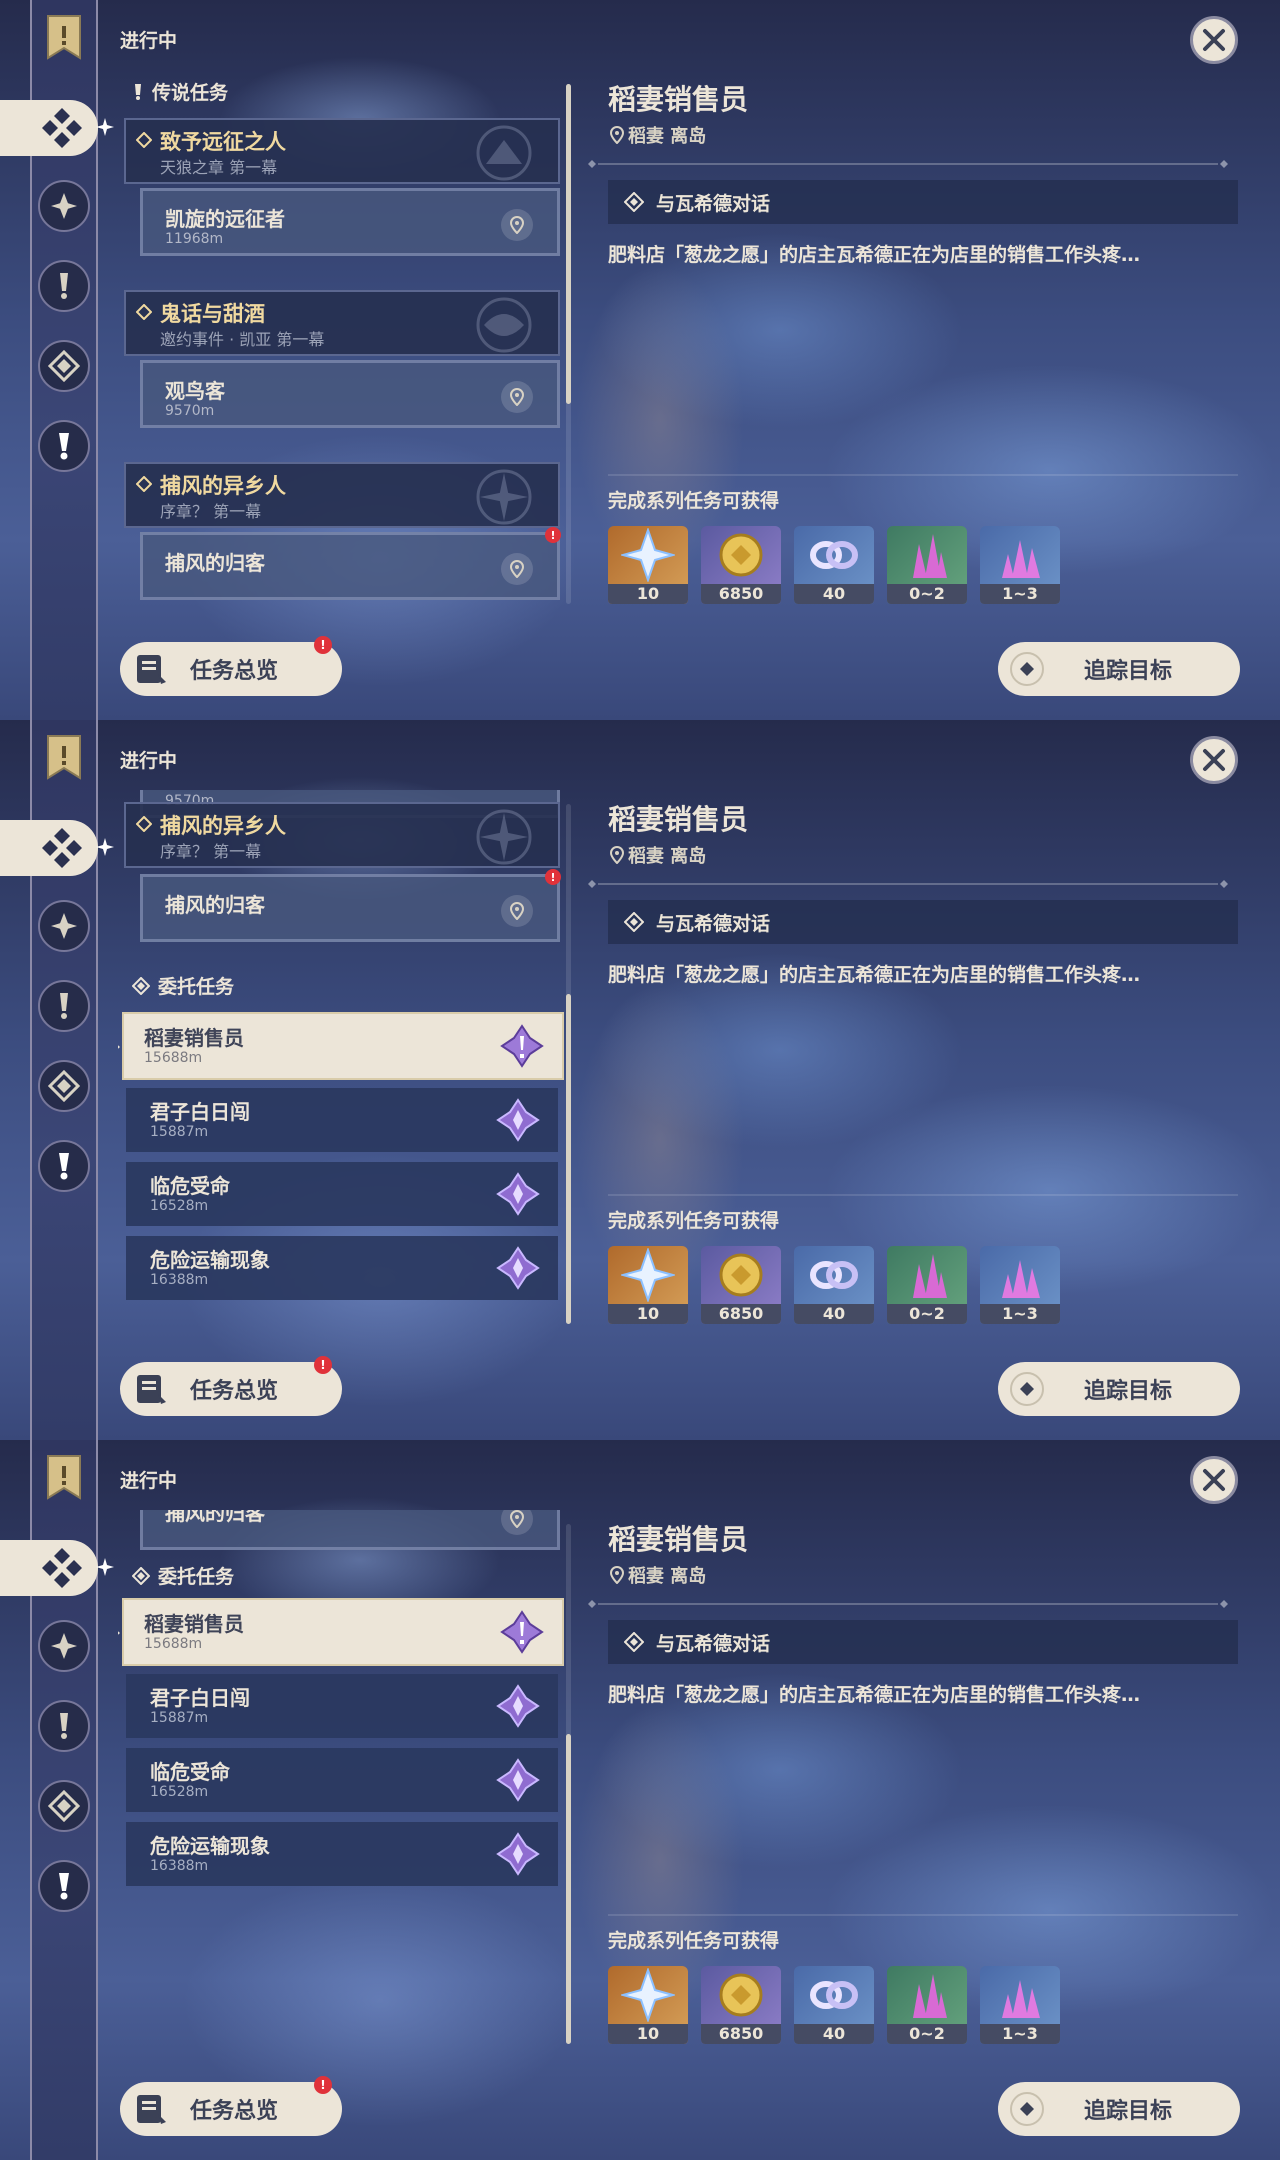 The width and height of the screenshot is (1280, 2160). Describe the element at coordinates (923, 202) in the screenshot. I see `quest-objective: 与瓦希德对话` at that location.